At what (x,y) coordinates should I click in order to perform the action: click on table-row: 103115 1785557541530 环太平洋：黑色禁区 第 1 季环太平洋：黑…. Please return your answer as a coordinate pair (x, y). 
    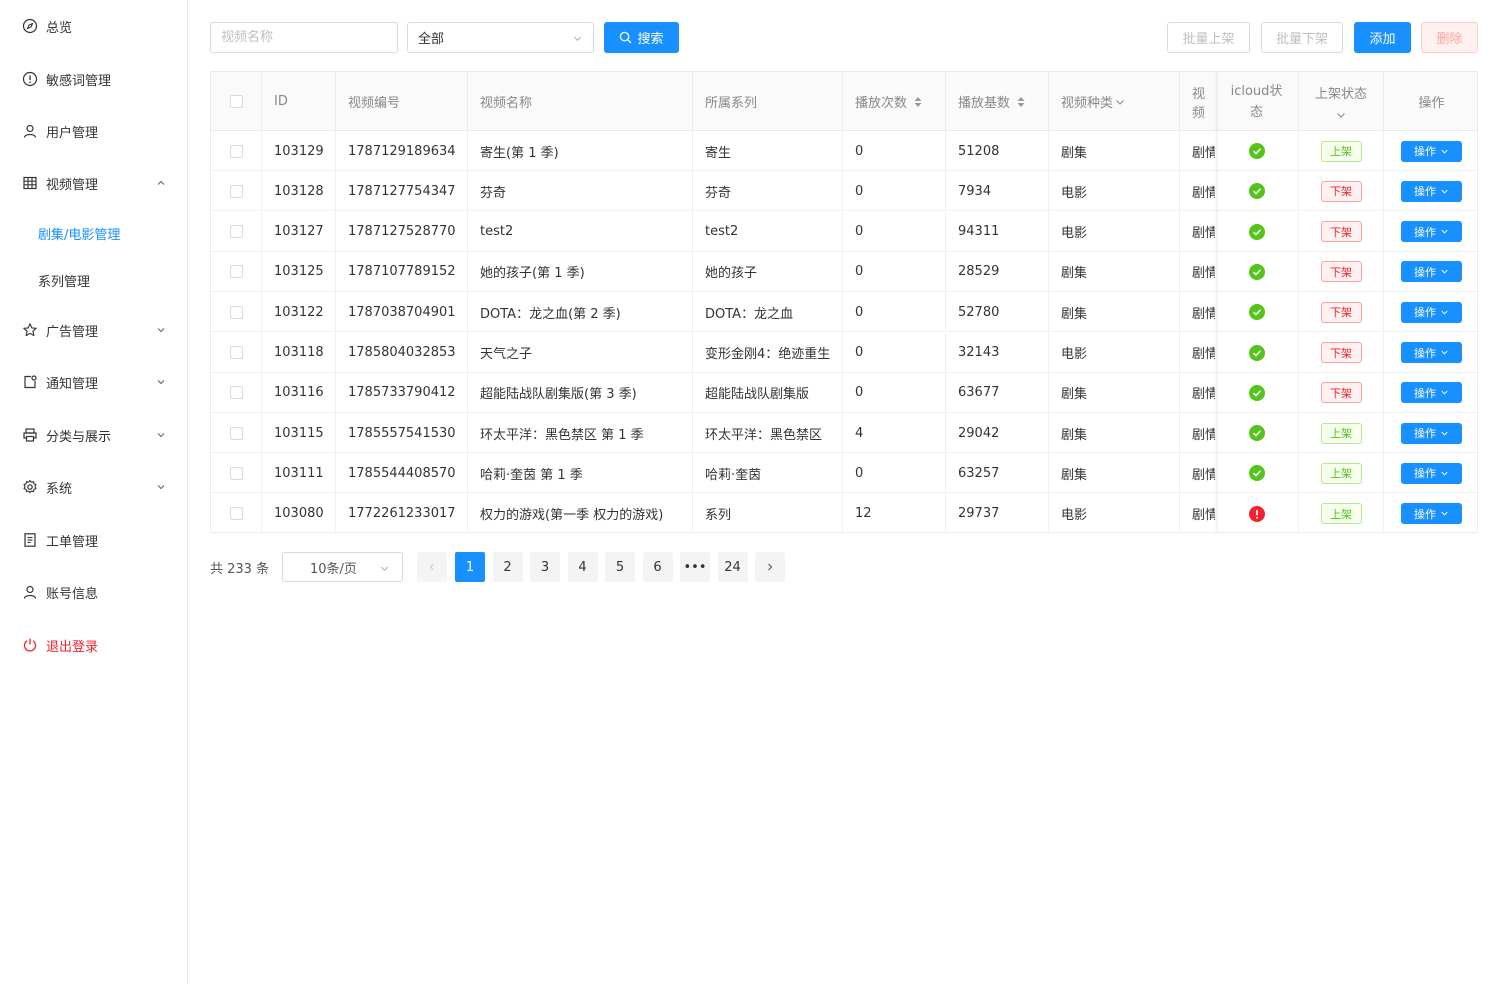
    Looking at the image, I should click on (844, 433).